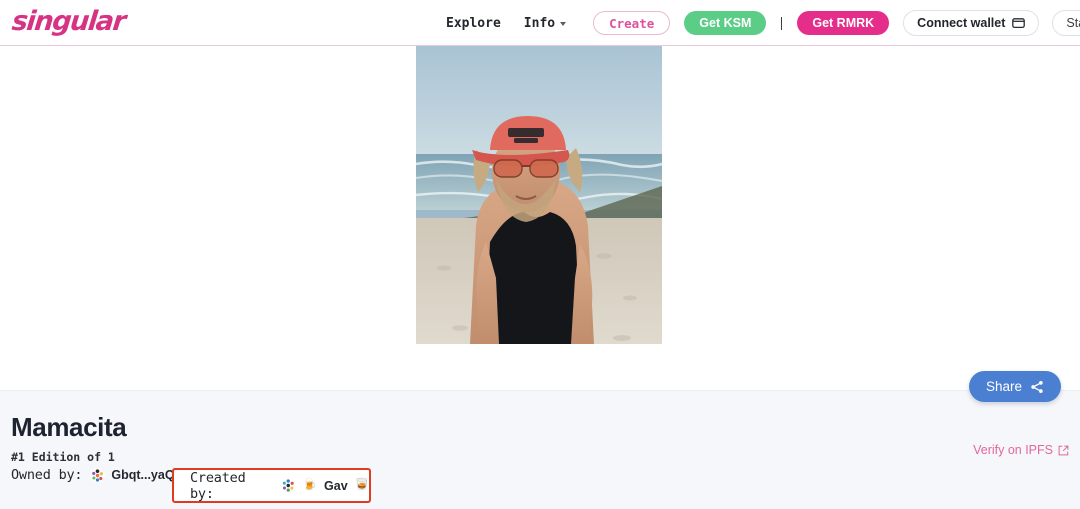  I want to click on owned-by-row: Owned by: Gbqt...yaQB, so click(97, 475).